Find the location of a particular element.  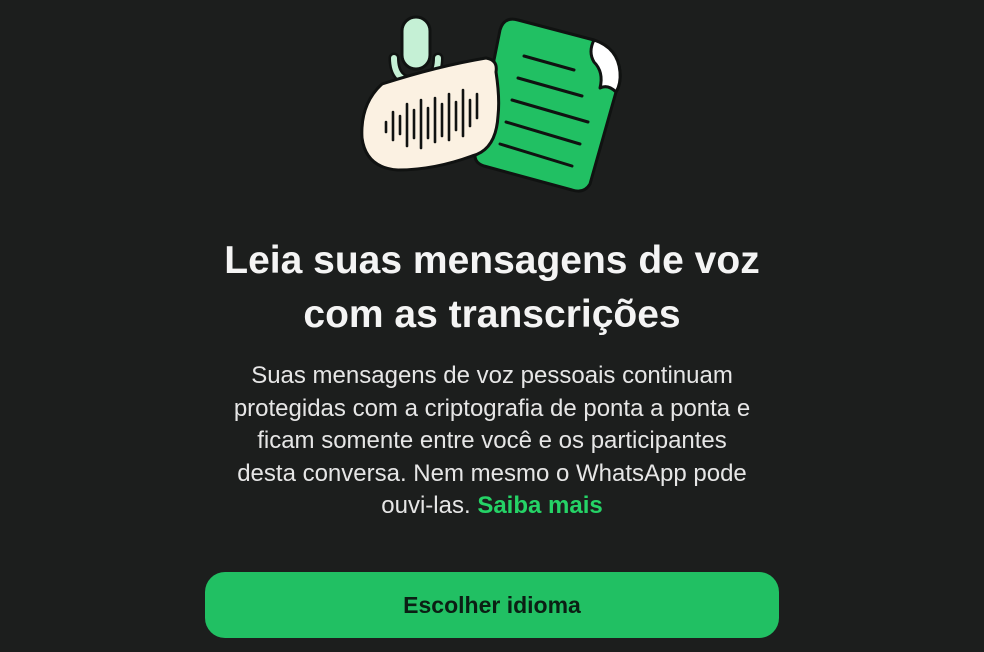

description-last-line-text: ouvi-las. is located at coordinates (426, 505).